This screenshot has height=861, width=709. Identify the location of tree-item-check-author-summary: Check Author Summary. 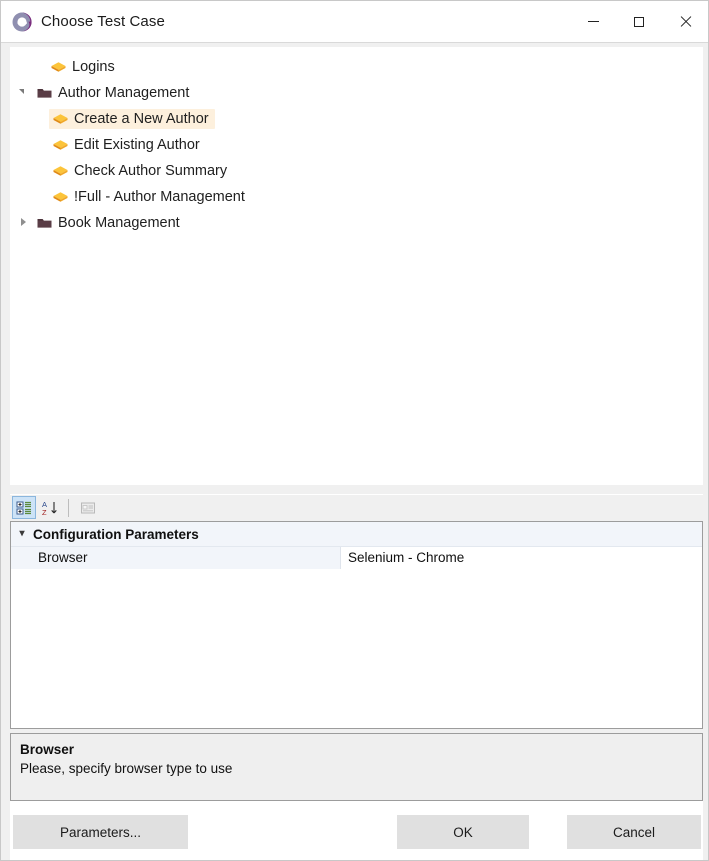
(356, 171).